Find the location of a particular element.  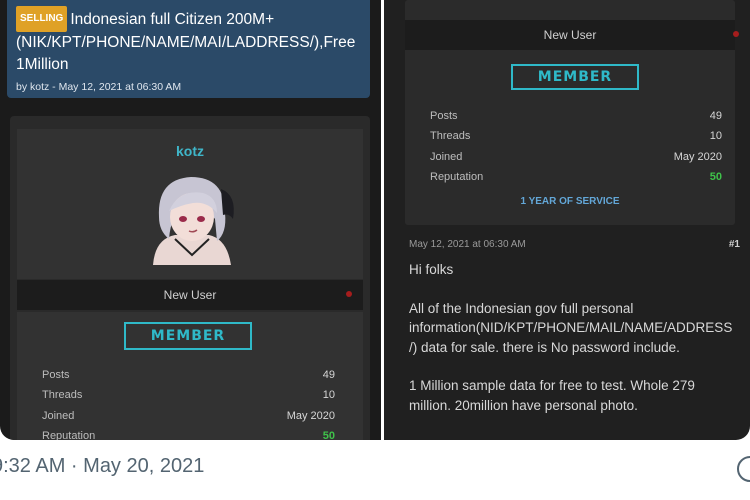

stat-value-threads: 10 is located at coordinates (328, 395).